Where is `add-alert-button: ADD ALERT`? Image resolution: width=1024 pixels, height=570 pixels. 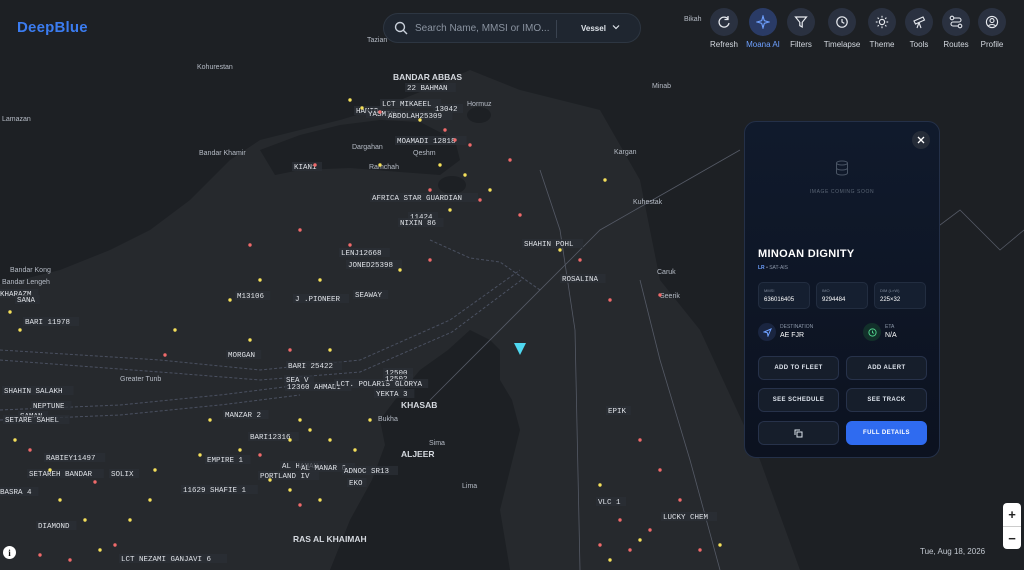 add-alert-button: ADD ALERT is located at coordinates (886, 368).